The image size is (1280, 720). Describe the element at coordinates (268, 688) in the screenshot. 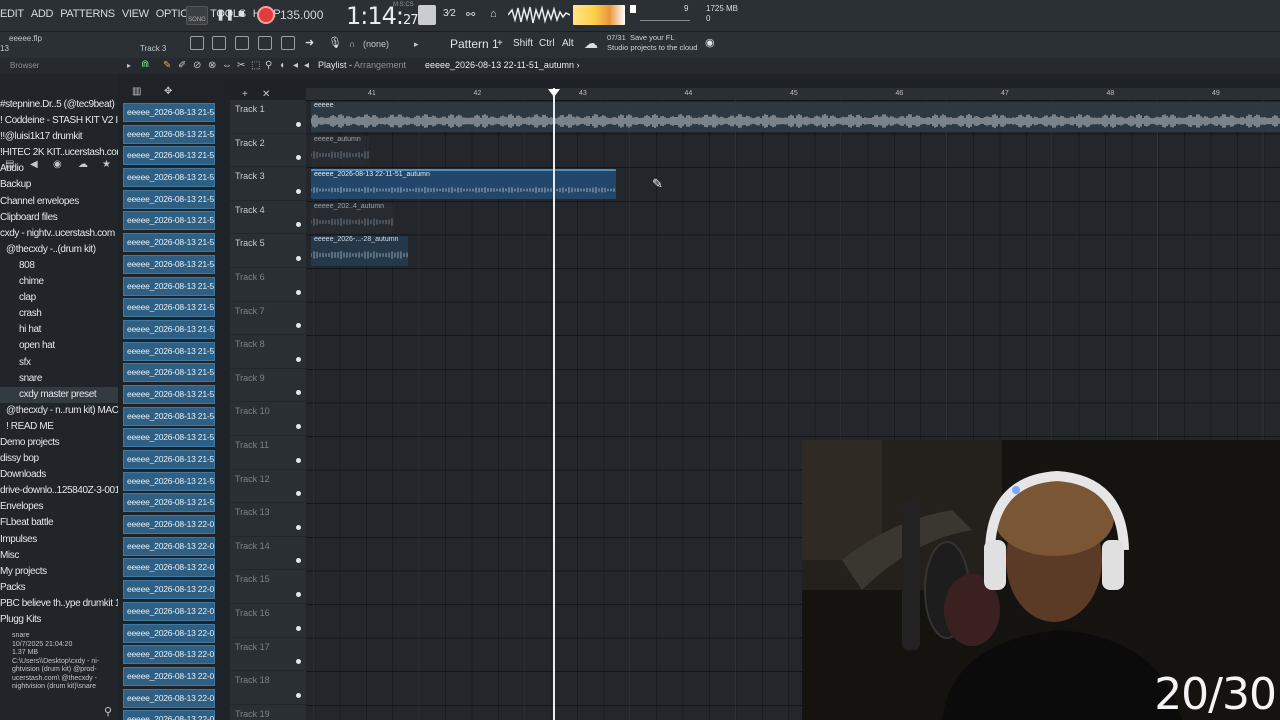

I see `track-header: Track 18` at that location.